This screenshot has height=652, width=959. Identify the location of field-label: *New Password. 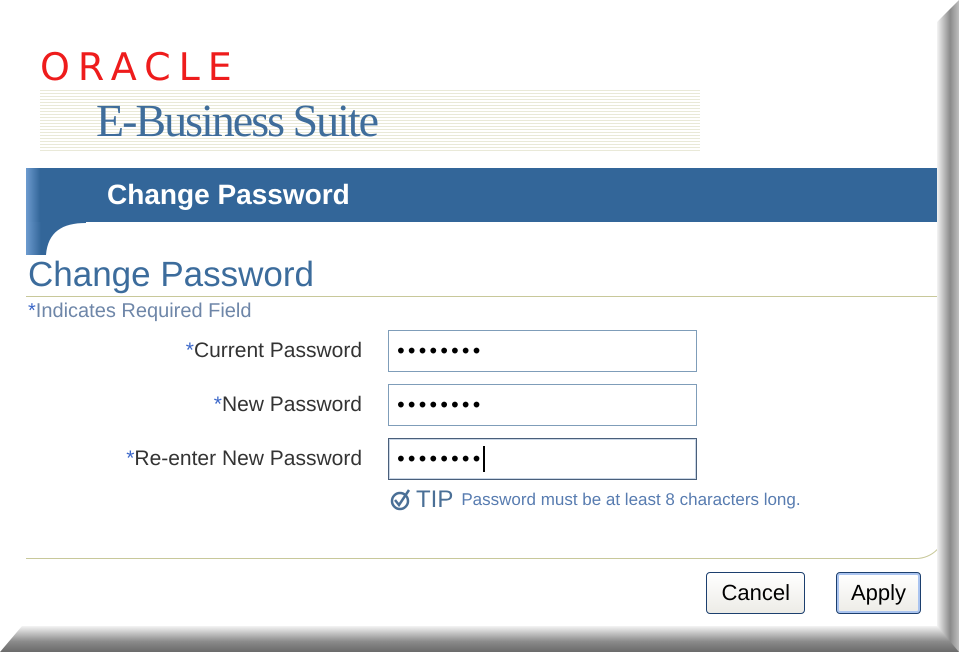
(288, 405).